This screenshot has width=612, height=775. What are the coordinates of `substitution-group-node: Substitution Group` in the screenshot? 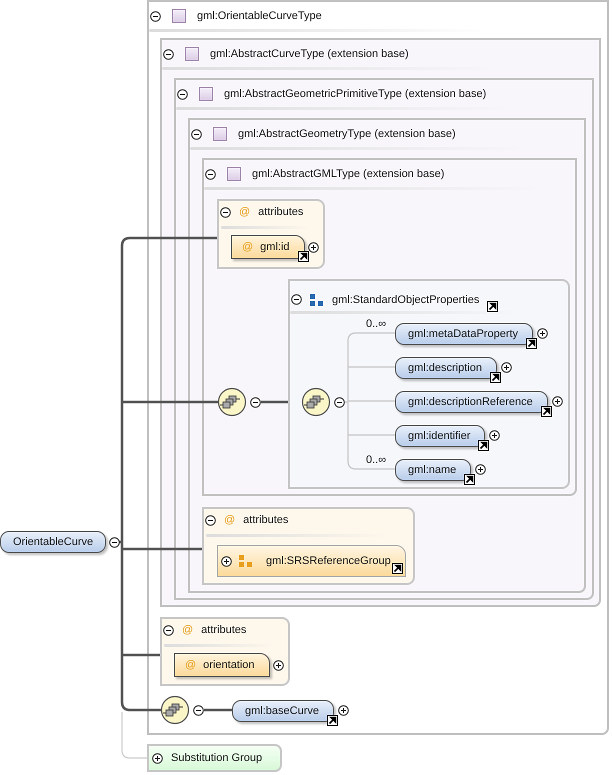 It's located at (214, 758).